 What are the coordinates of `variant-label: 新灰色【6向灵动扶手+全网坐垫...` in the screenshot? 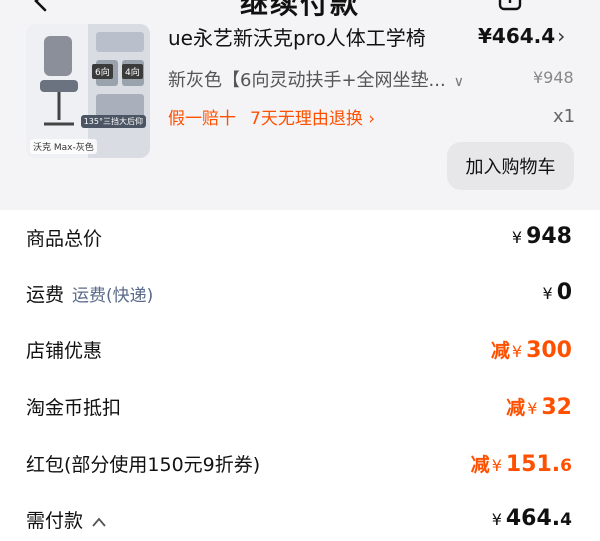 It's located at (307, 80).